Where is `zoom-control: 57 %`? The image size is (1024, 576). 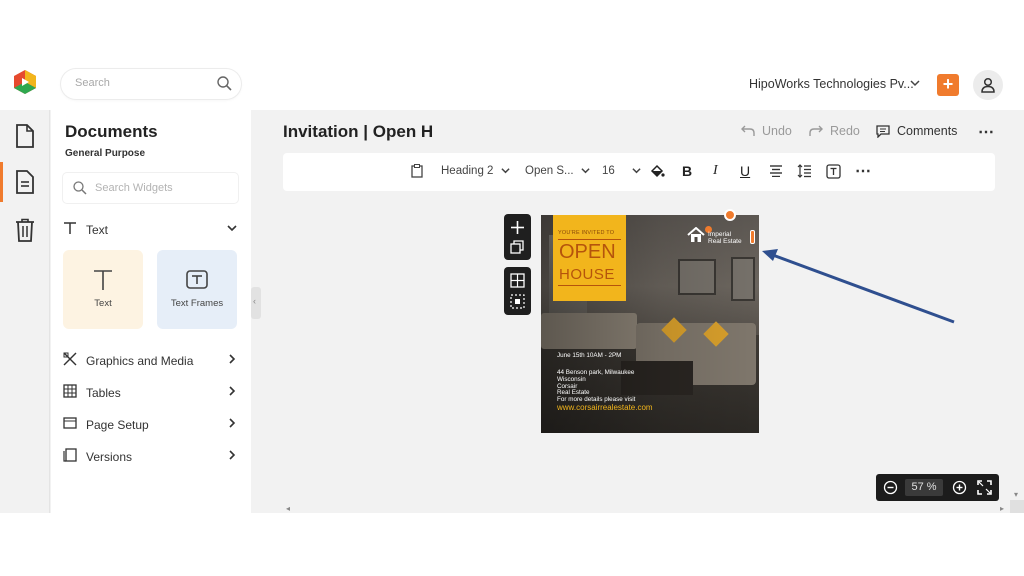 zoom-control: 57 % is located at coordinates (937, 487).